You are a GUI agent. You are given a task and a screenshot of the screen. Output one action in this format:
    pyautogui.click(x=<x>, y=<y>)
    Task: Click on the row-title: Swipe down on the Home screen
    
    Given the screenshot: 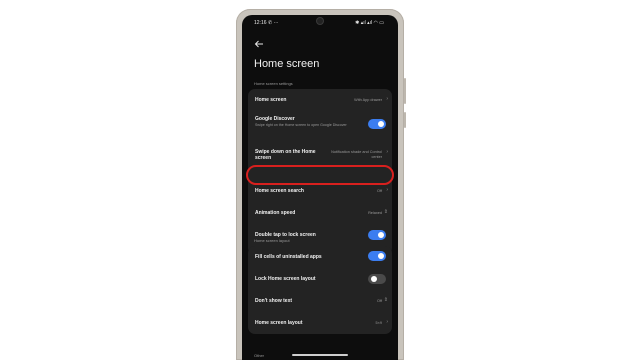 What is the action you would take?
    pyautogui.click(x=285, y=155)
    